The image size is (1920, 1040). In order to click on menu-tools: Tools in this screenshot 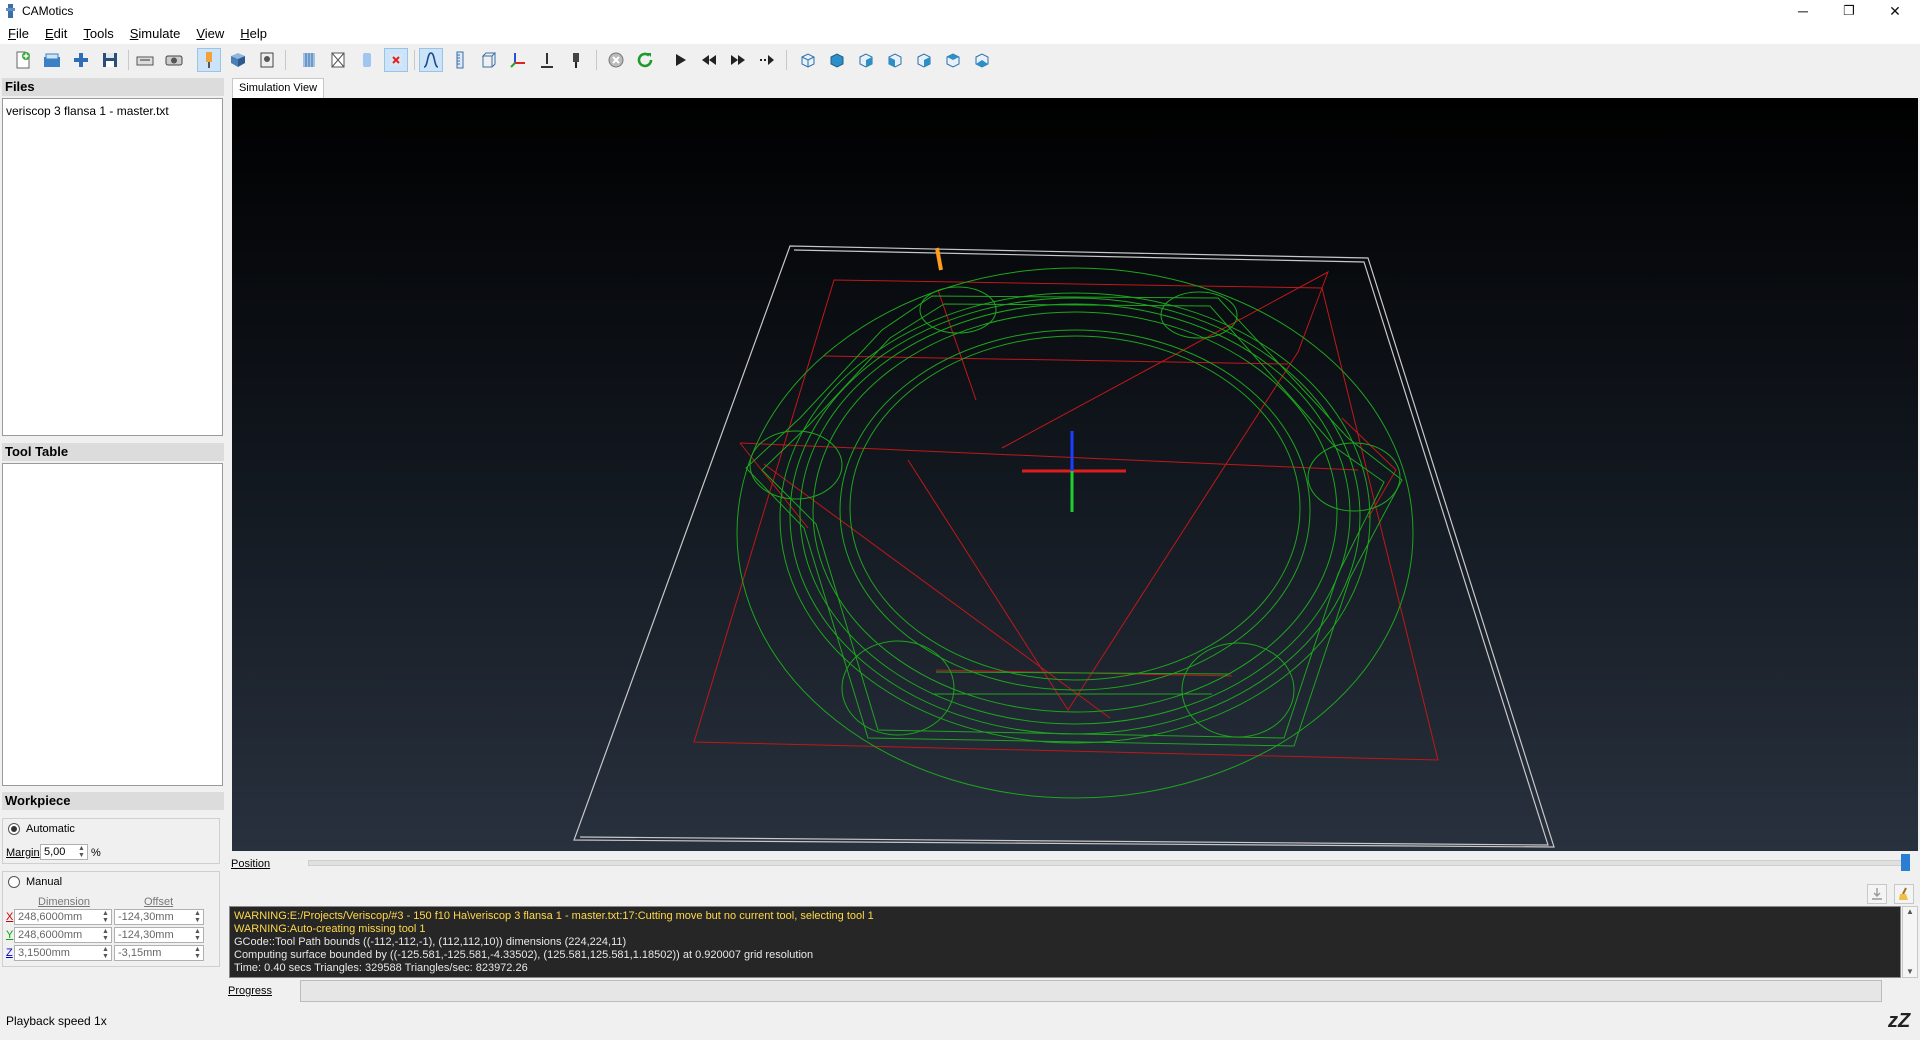, I will do `click(98, 33)`.